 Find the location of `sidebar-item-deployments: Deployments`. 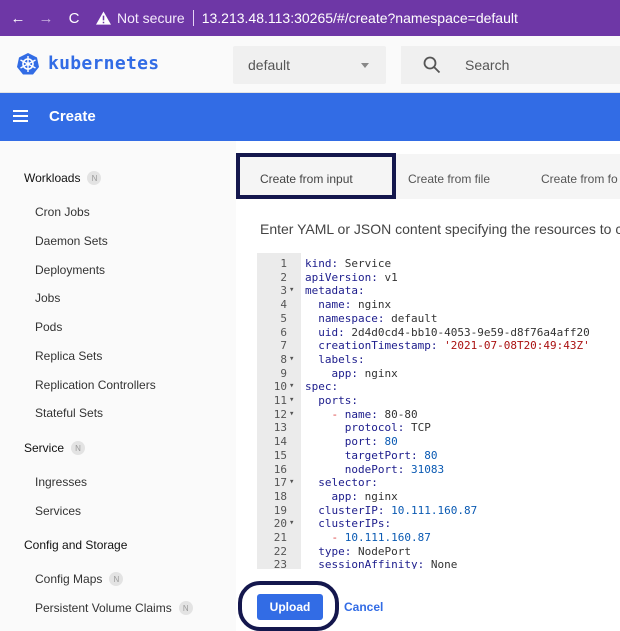

sidebar-item-deployments: Deployments is located at coordinates (70, 270).